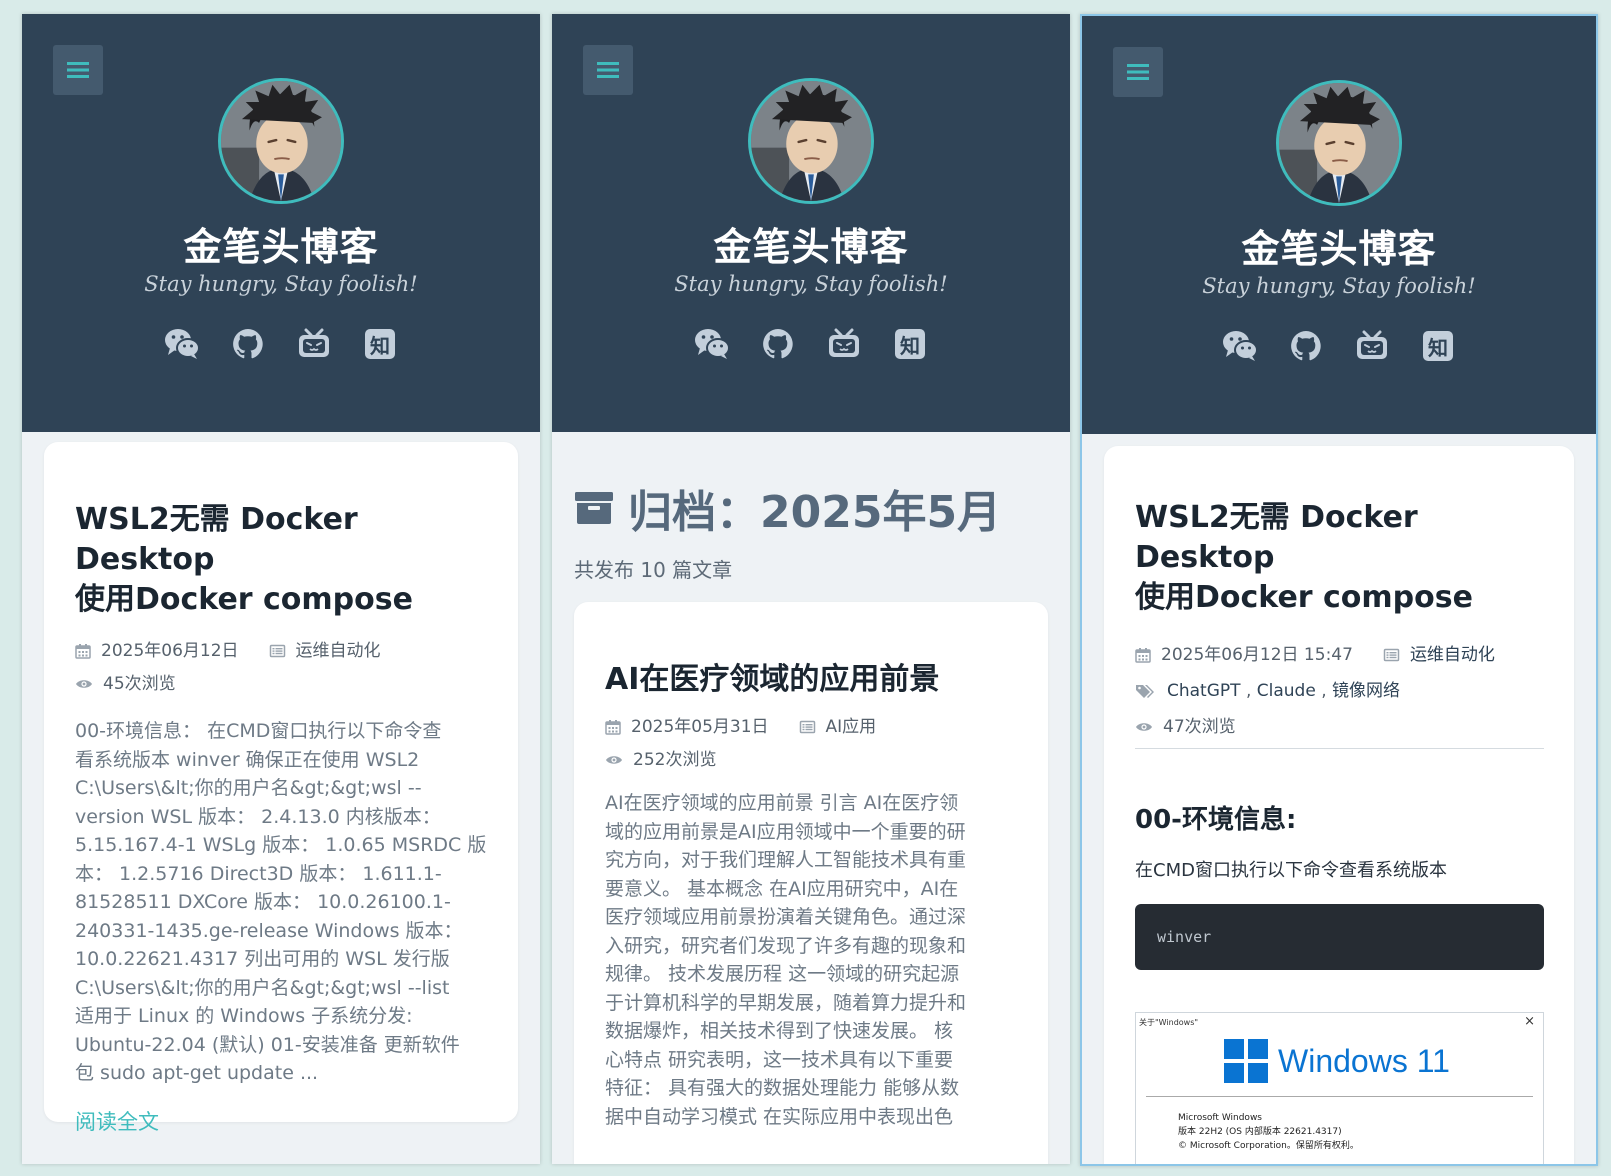 The width and height of the screenshot is (1611, 1176). I want to click on windows-logo, so click(1246, 1061).